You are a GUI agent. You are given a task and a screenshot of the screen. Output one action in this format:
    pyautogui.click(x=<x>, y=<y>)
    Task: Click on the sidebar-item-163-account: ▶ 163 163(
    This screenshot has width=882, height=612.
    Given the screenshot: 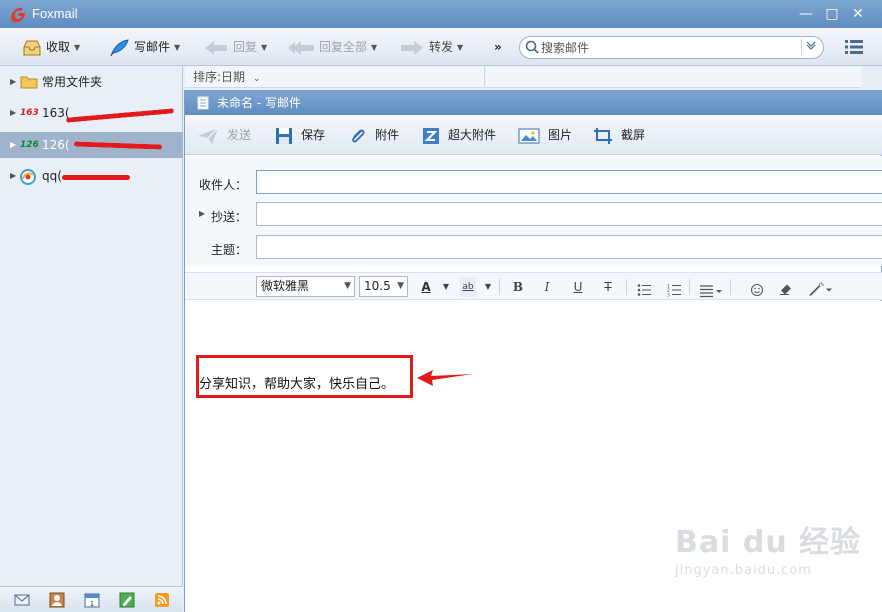 What is the action you would take?
    pyautogui.click(x=91, y=113)
    